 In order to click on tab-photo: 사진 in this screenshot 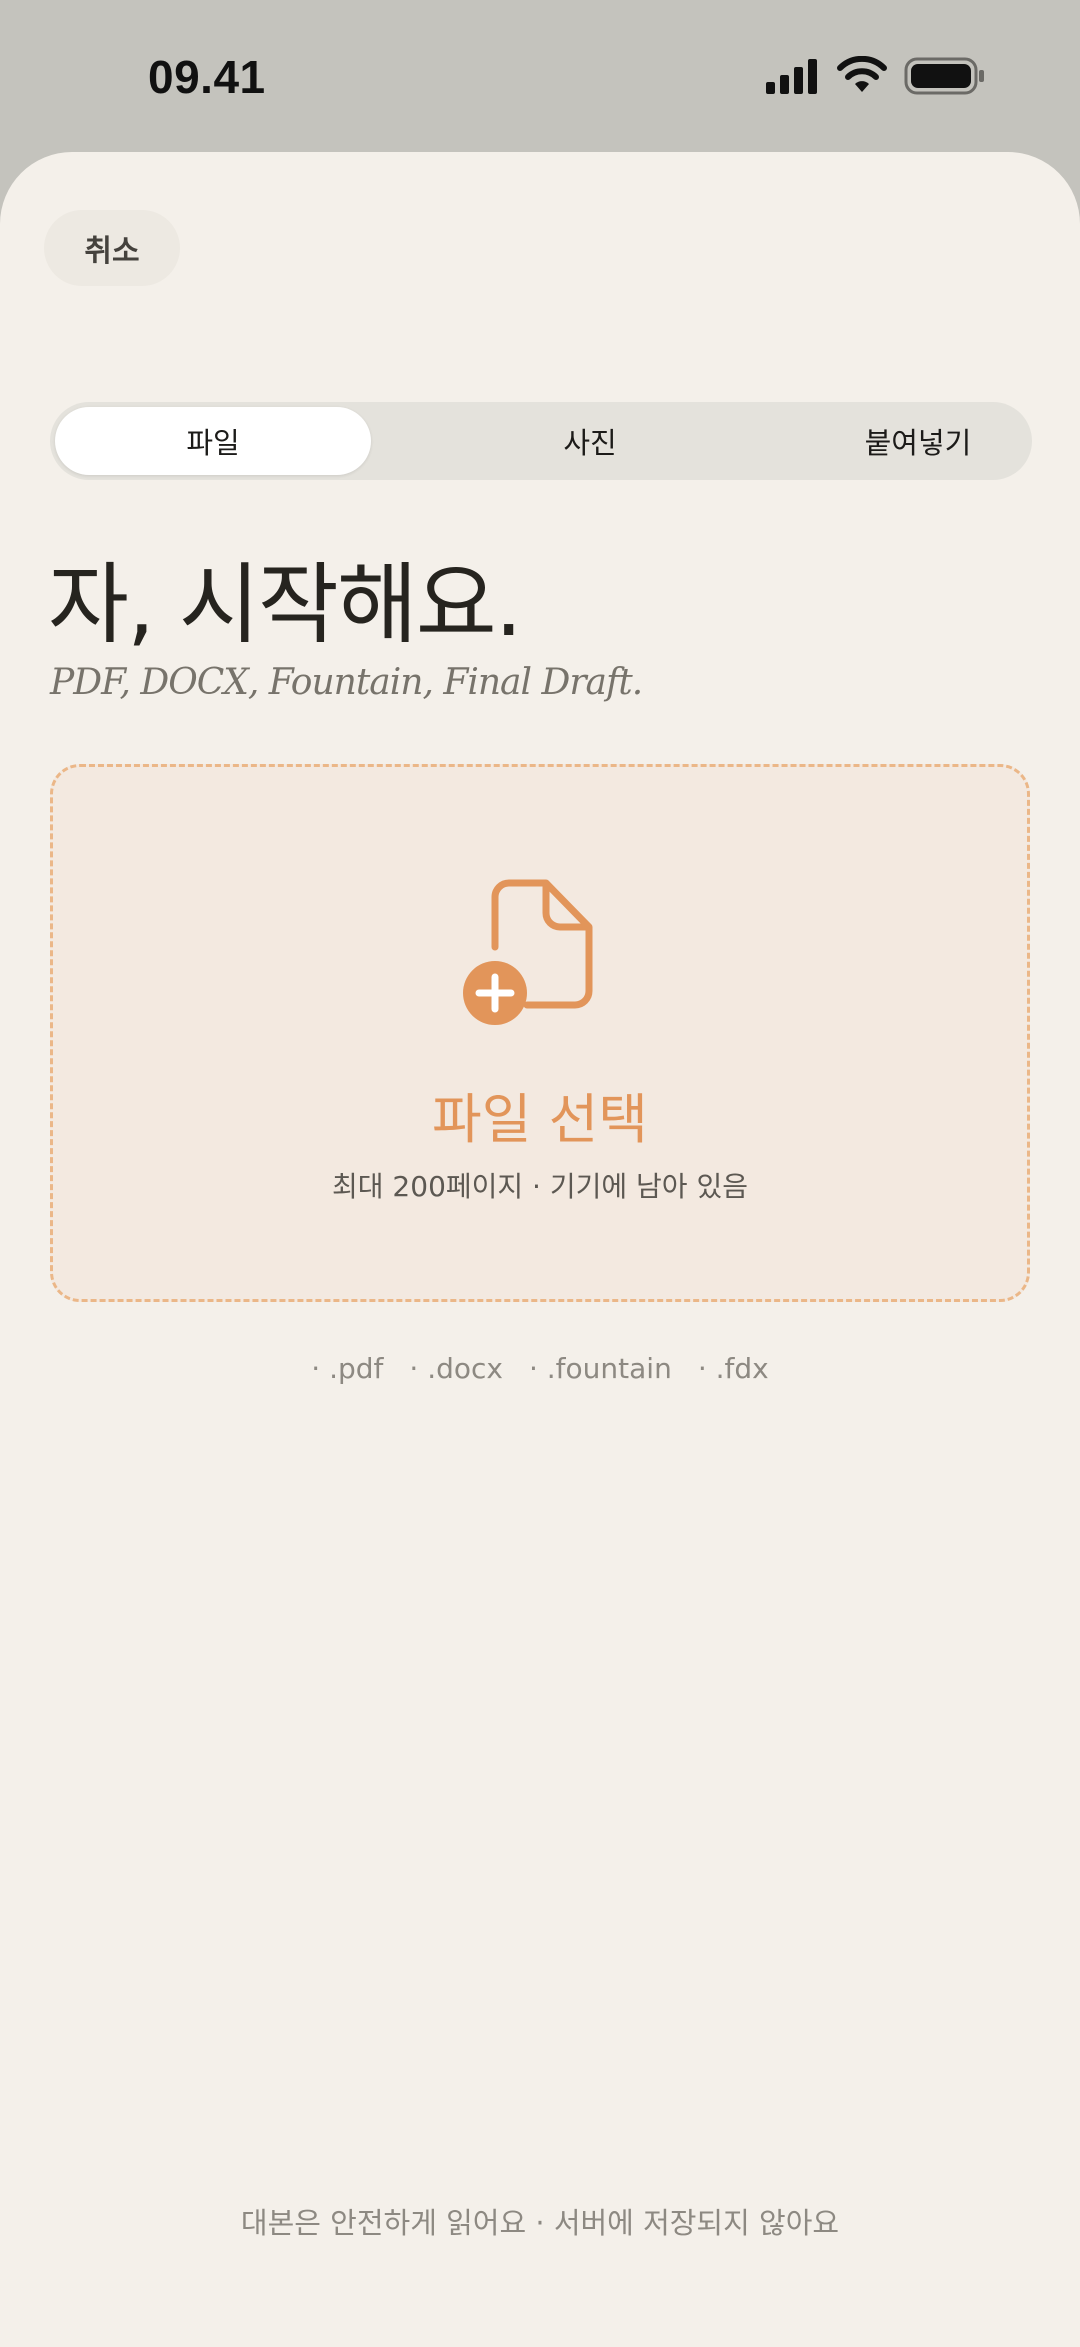, I will do `click(590, 441)`.